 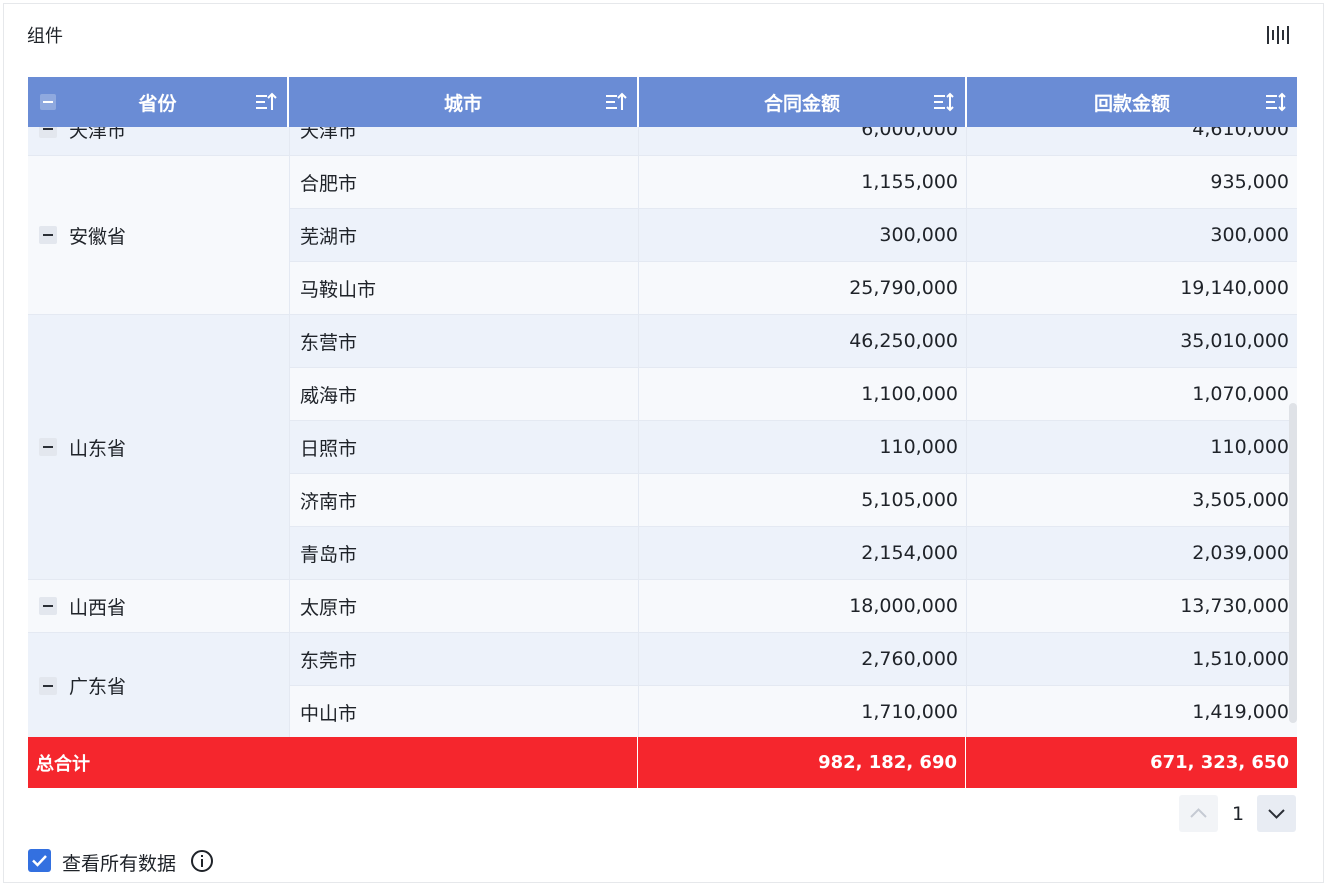 I want to click on contract-cell: 2,760,000, so click(x=802, y=659).